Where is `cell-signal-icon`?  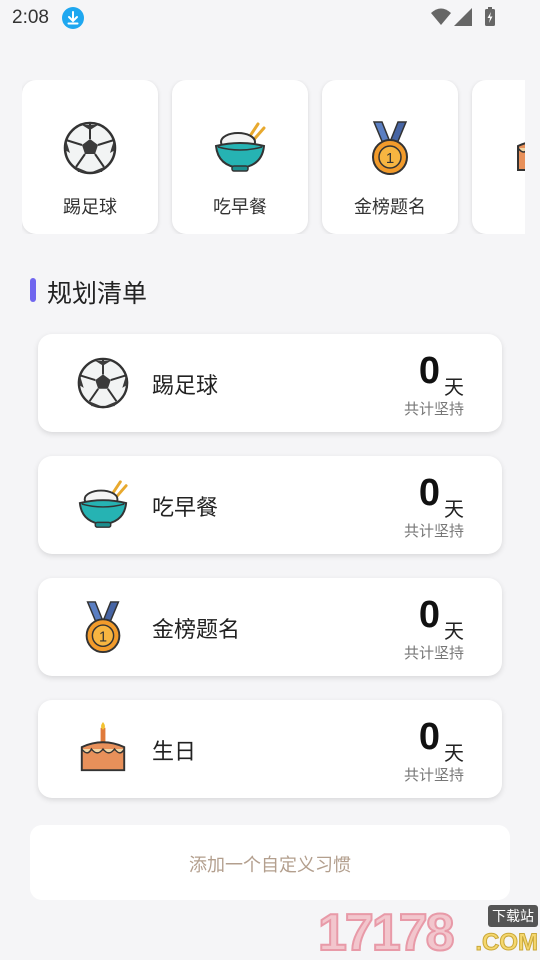
cell-signal-icon is located at coordinates (463, 17).